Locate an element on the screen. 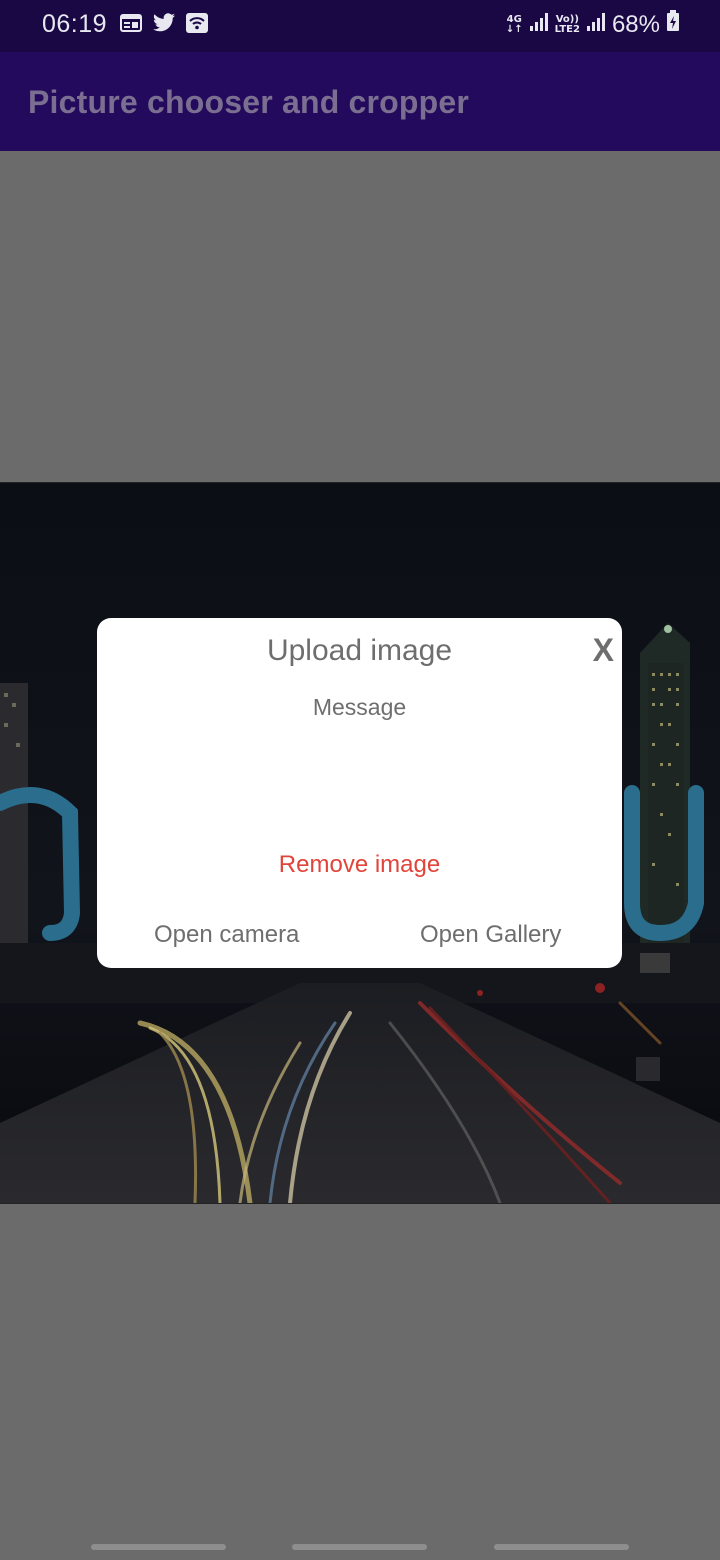 The image size is (720, 1560). app-bar: Picture chooser and cropper is located at coordinates (360, 101).